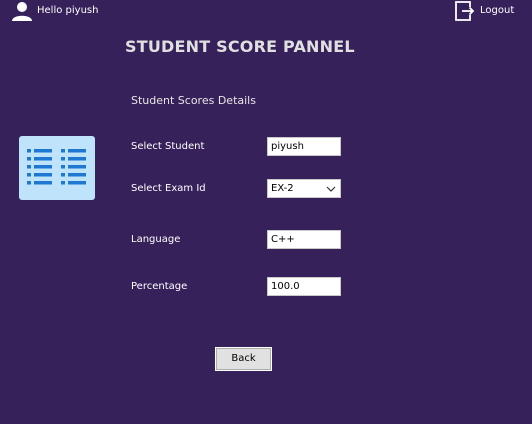  What do you see at coordinates (304, 188) in the screenshot?
I see `exam-id-select: EX-2` at bounding box center [304, 188].